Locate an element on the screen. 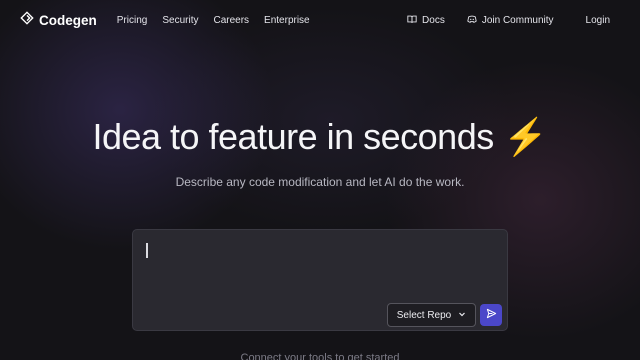  hero-title-text: Idea to feature in seconds is located at coordinates (293, 136).